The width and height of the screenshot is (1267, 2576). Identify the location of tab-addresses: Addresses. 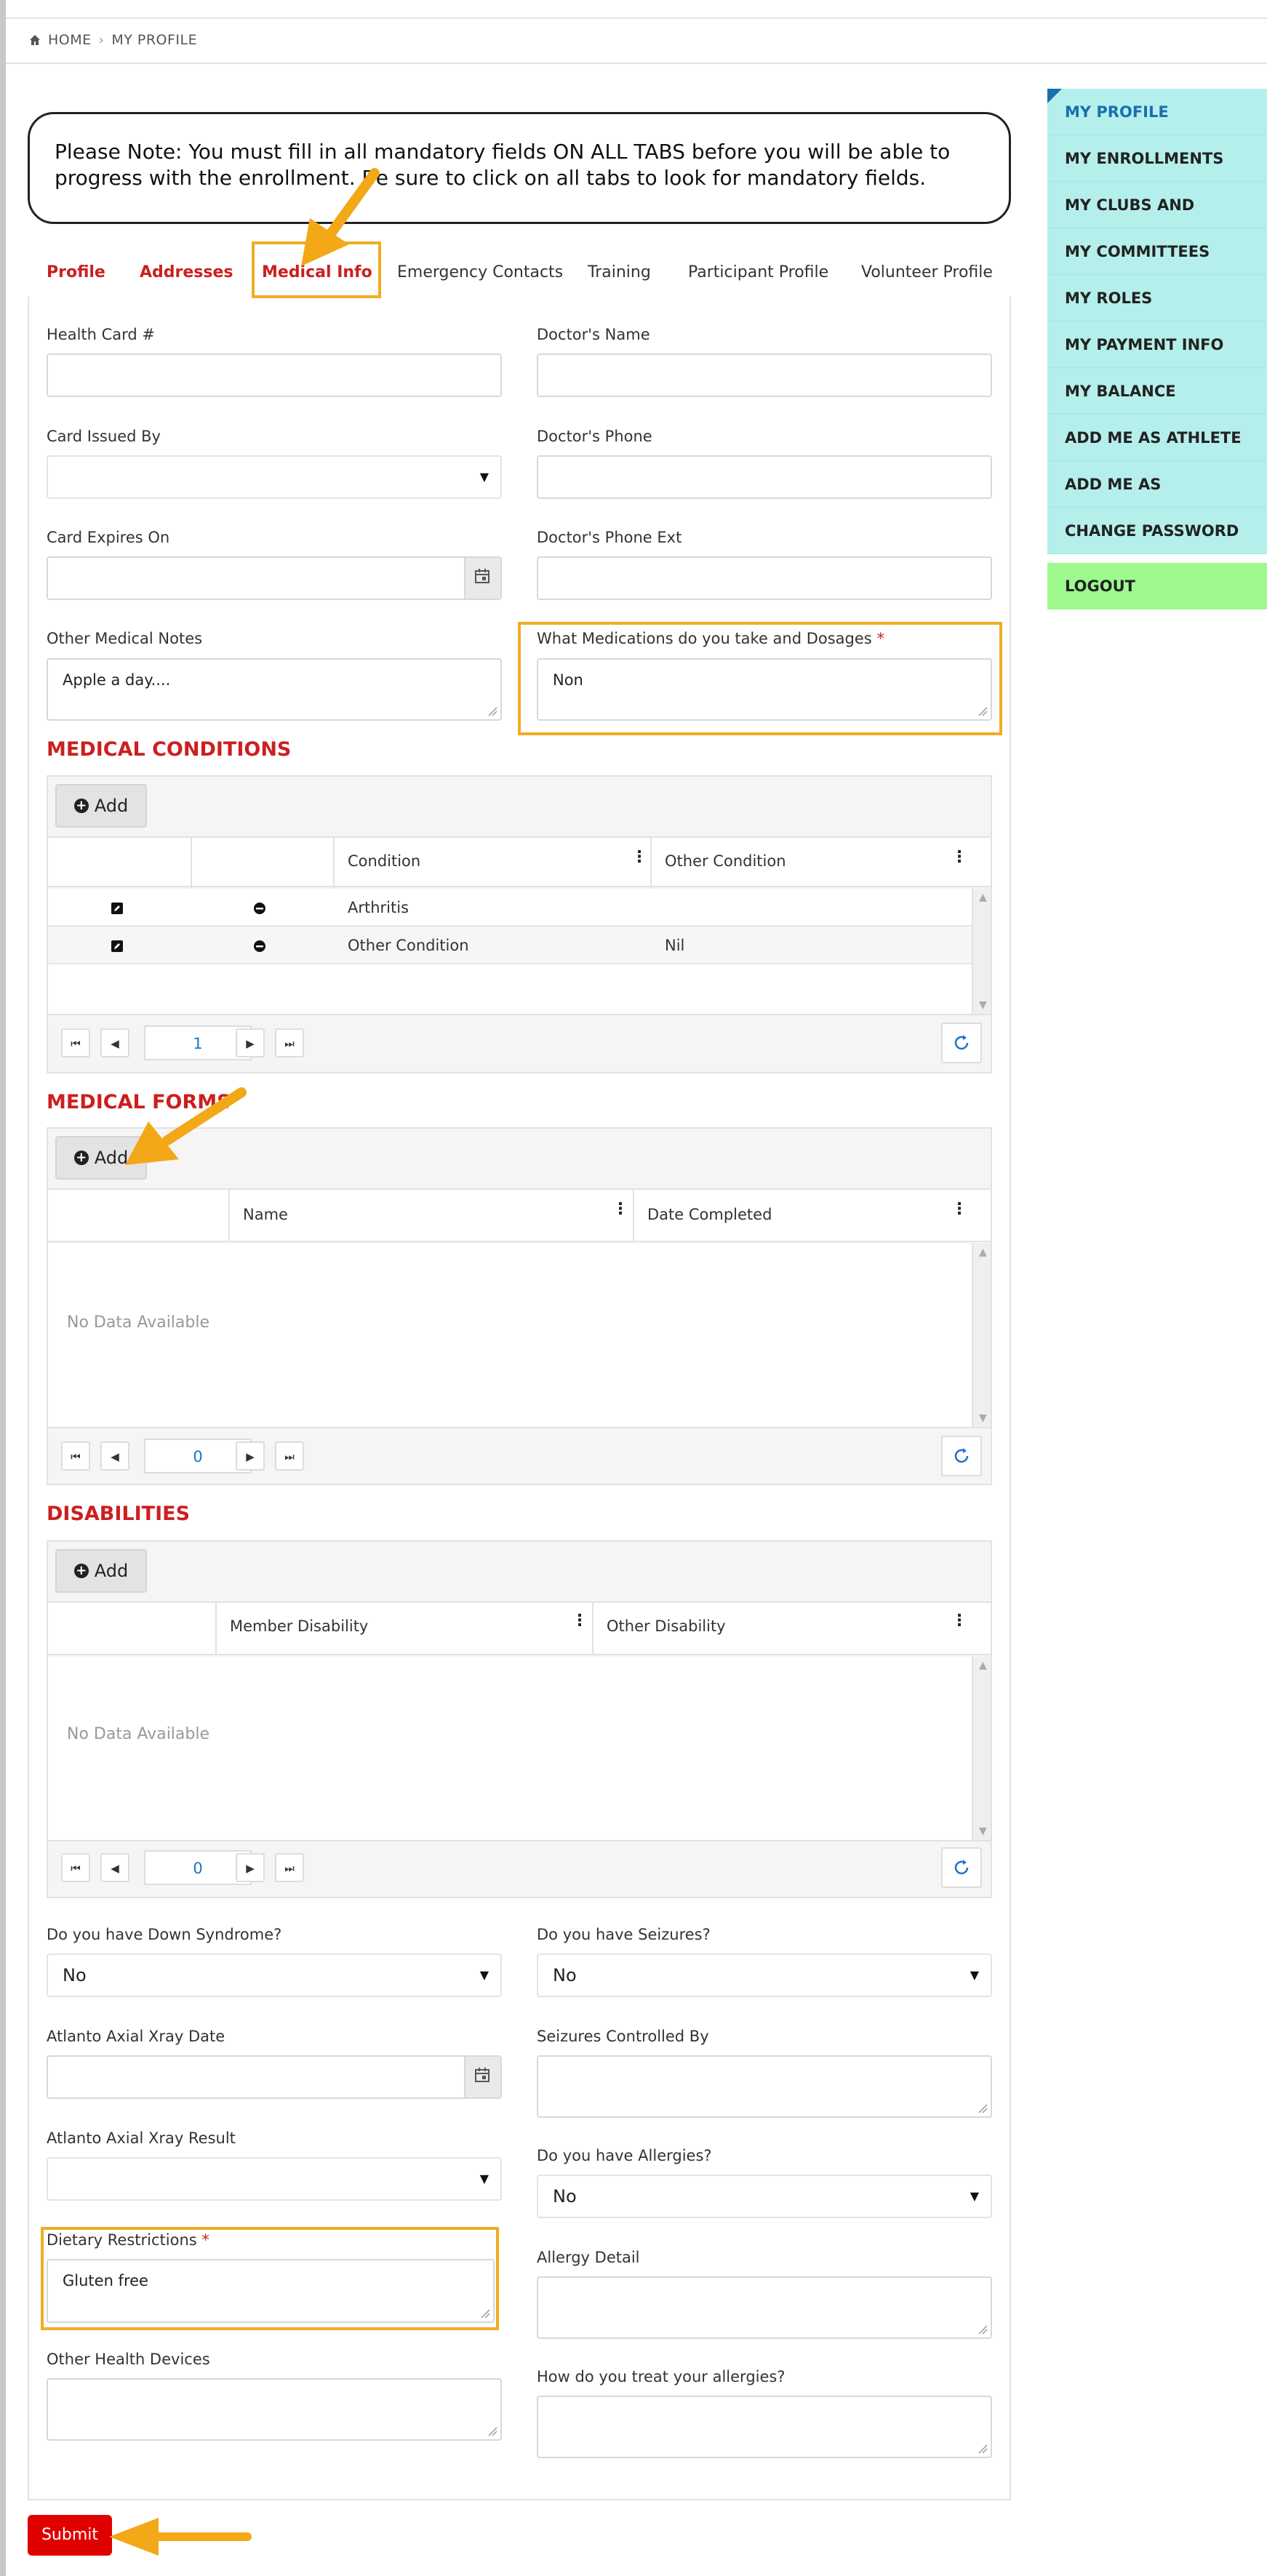
(186, 273).